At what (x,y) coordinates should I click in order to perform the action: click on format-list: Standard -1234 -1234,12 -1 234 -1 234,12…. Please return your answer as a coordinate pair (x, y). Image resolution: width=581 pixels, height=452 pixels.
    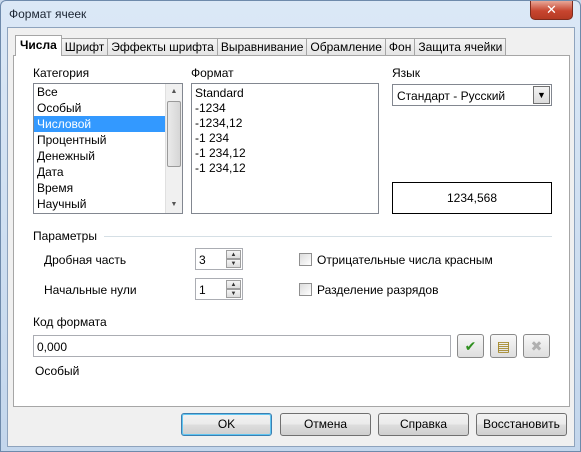
    Looking at the image, I should click on (285, 148).